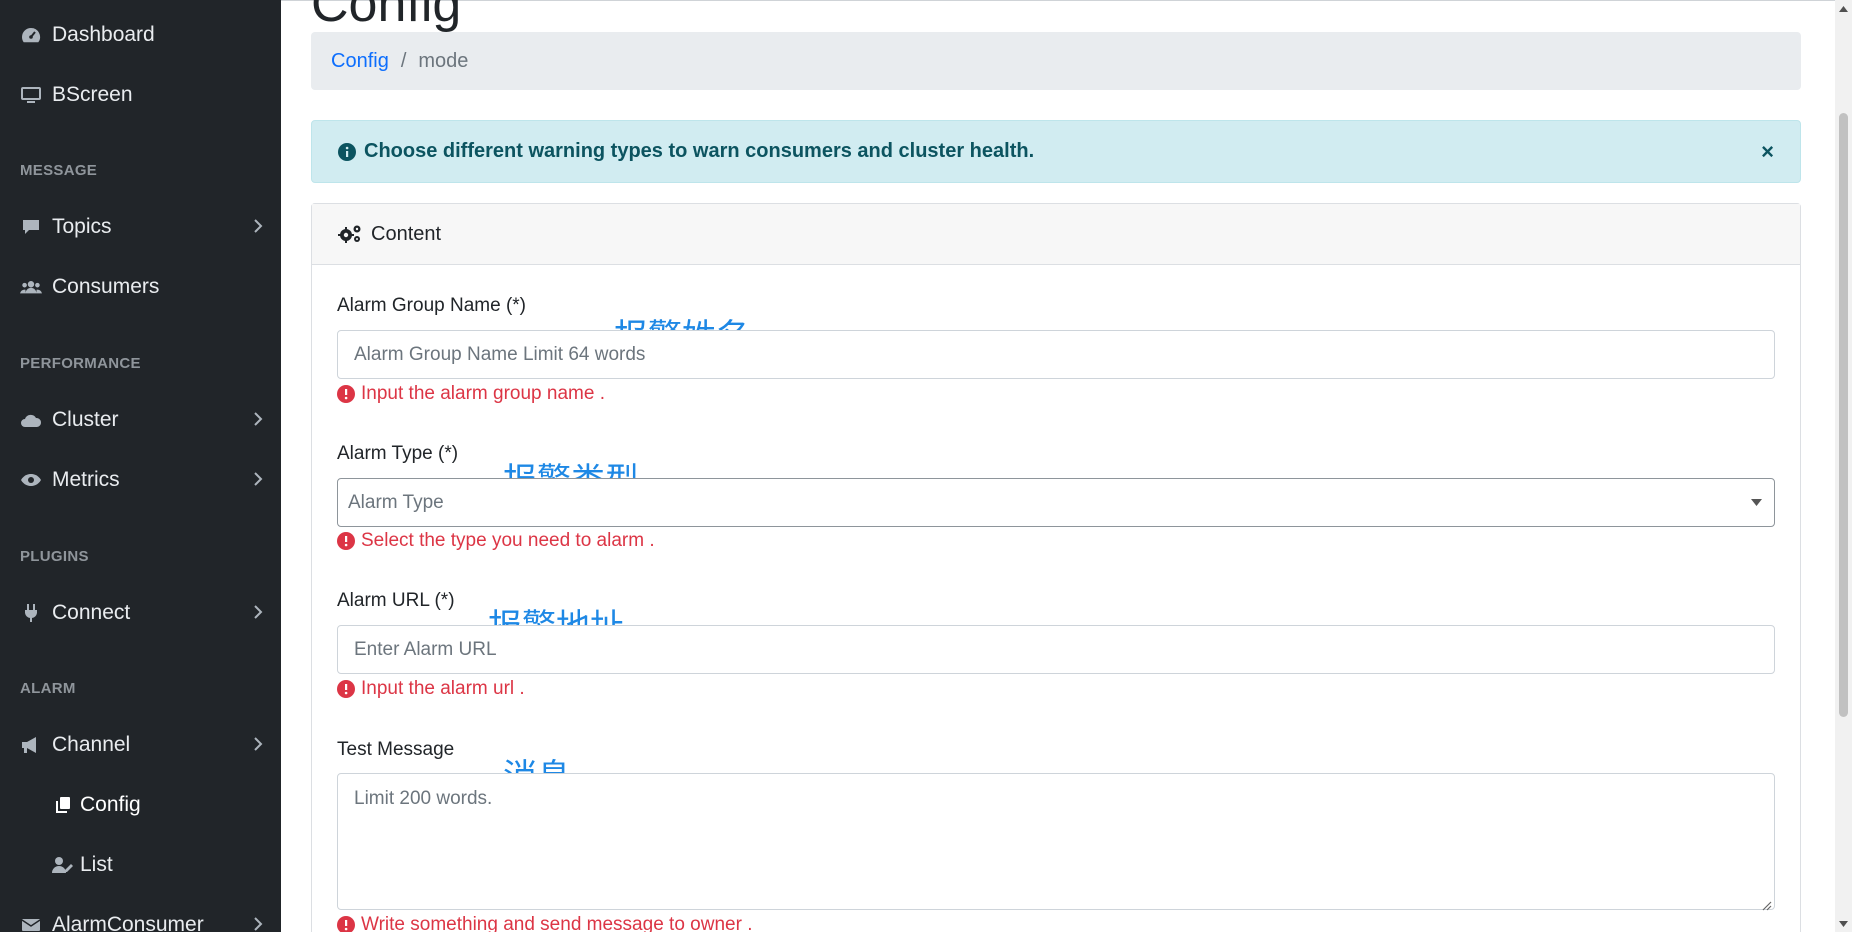 The image size is (1852, 932). Describe the element at coordinates (350, 234) in the screenshot. I see `gears-icon` at that location.